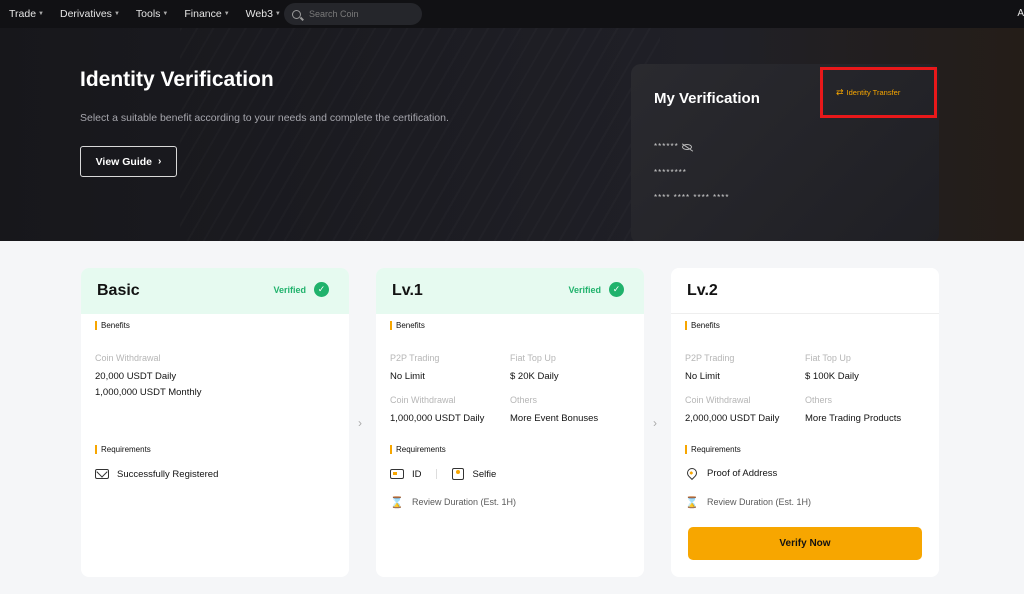 The image size is (1024, 594). What do you see at coordinates (124, 161) in the screenshot?
I see `view-guide-label: View Guide` at bounding box center [124, 161].